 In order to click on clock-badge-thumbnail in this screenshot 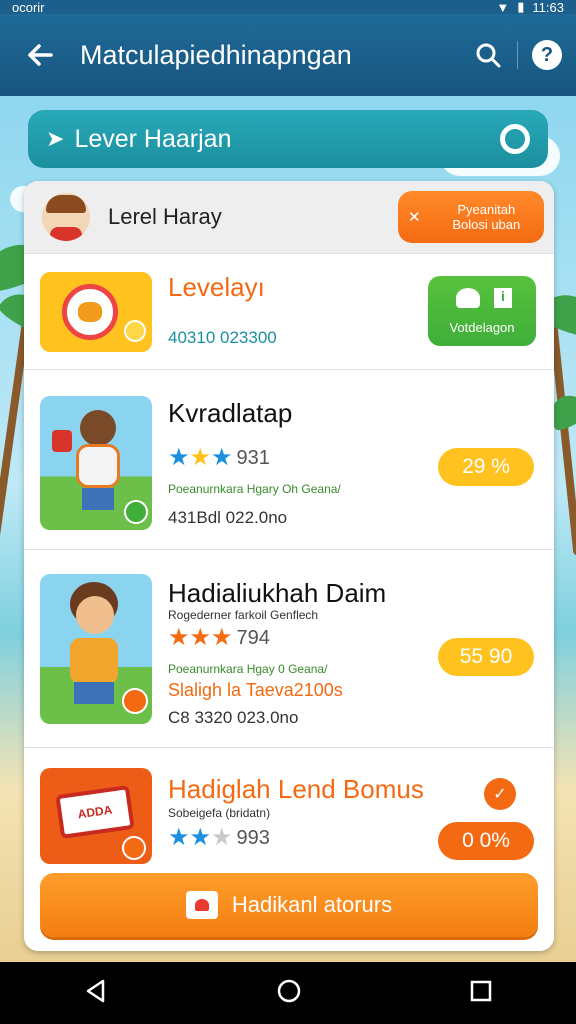, I will do `click(96, 312)`.